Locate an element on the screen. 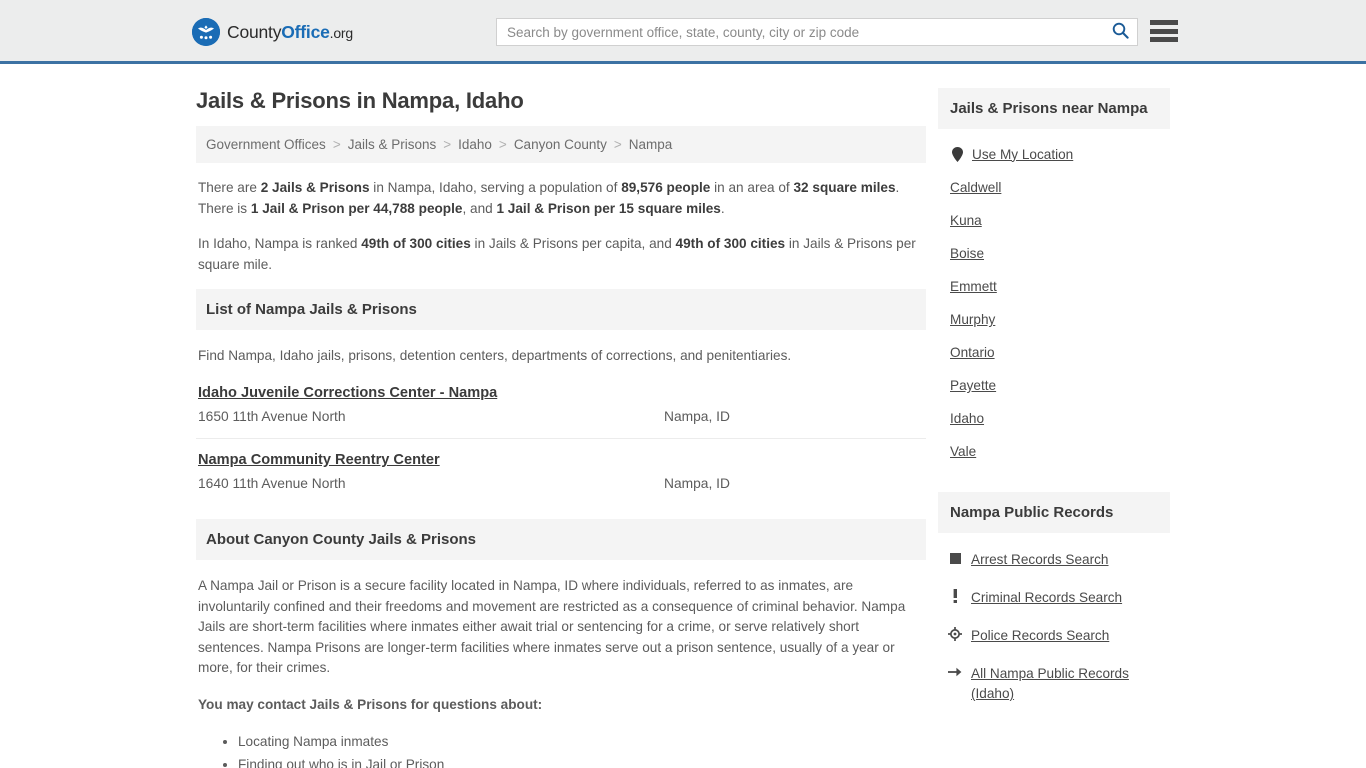 Image resolution: width=1366 pixels, height=768 pixels. hamburger-menu-icon-bar2 is located at coordinates (1164, 31).